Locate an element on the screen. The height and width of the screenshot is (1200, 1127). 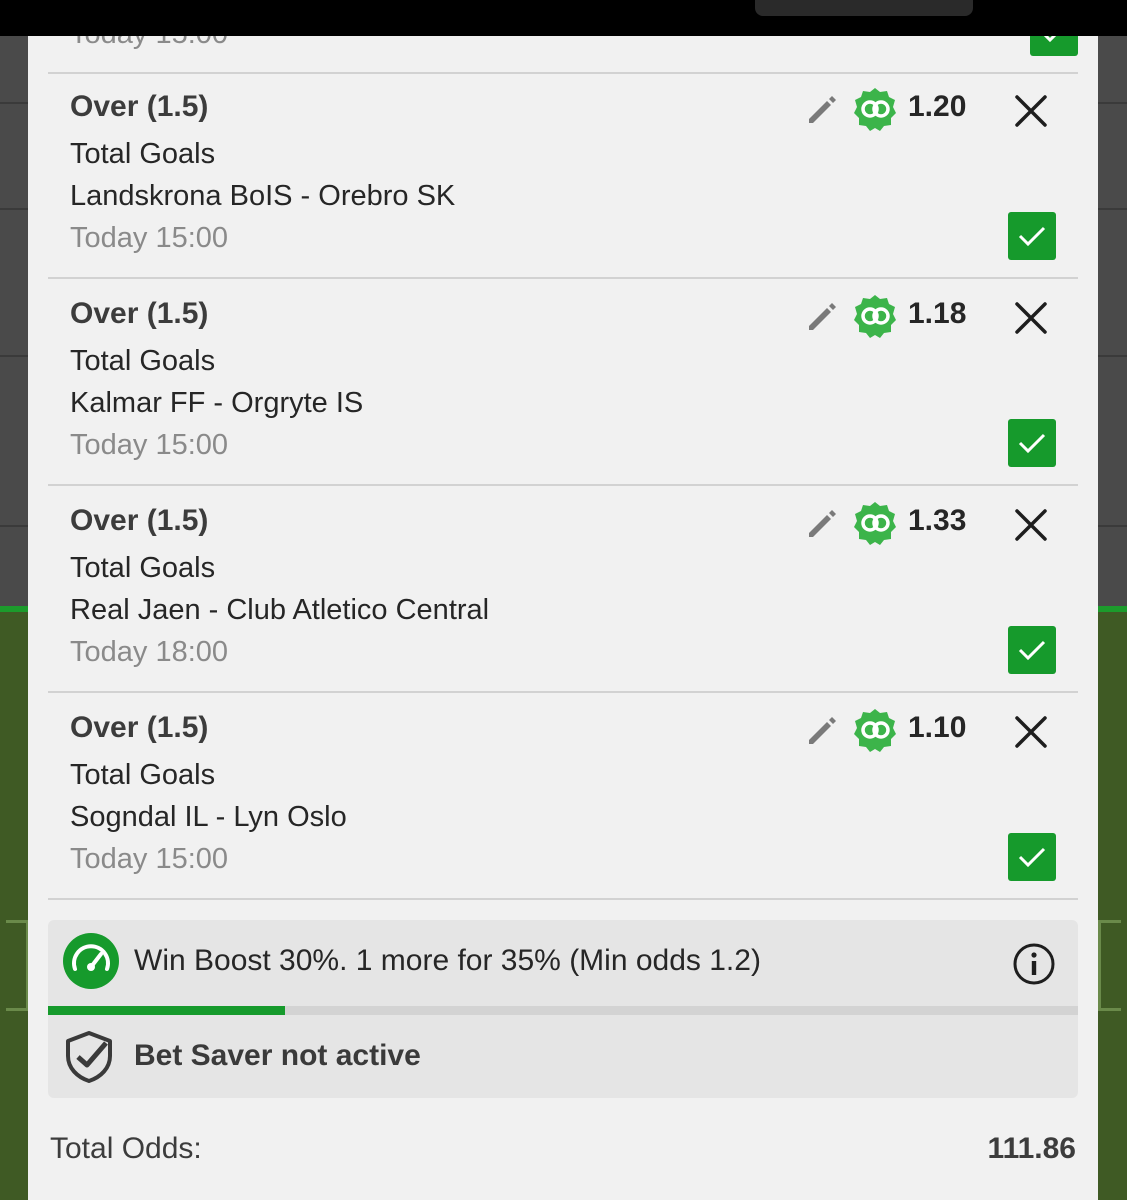
win-boost-progress is located at coordinates (563, 1010).